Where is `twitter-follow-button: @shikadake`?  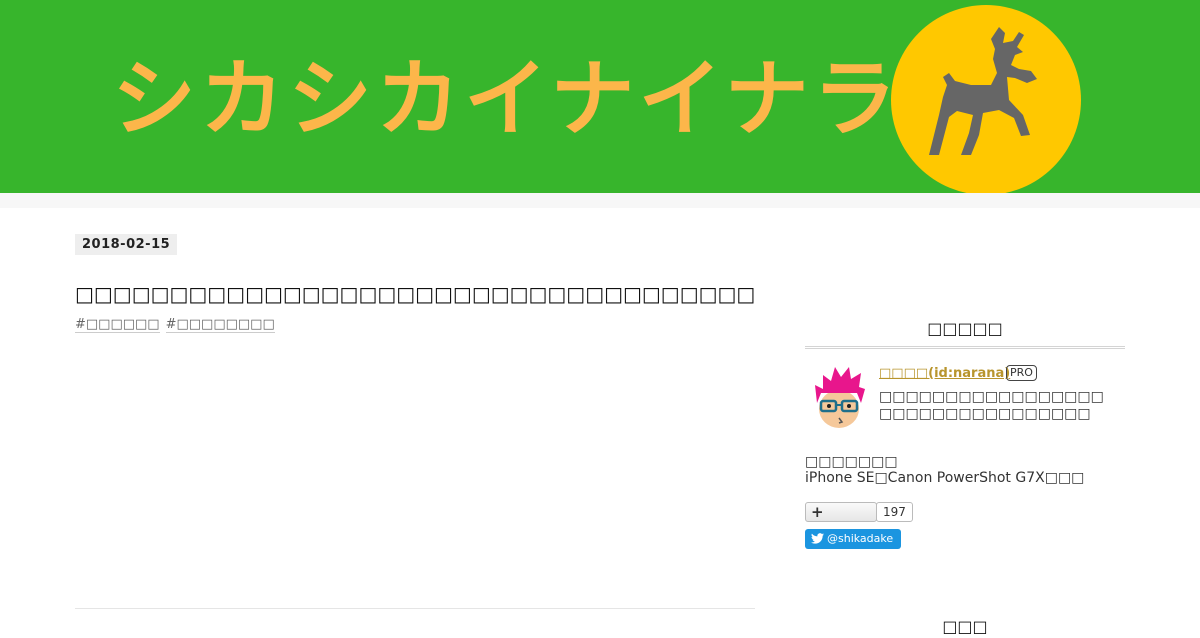
twitter-follow-button: @shikadake is located at coordinates (853, 539).